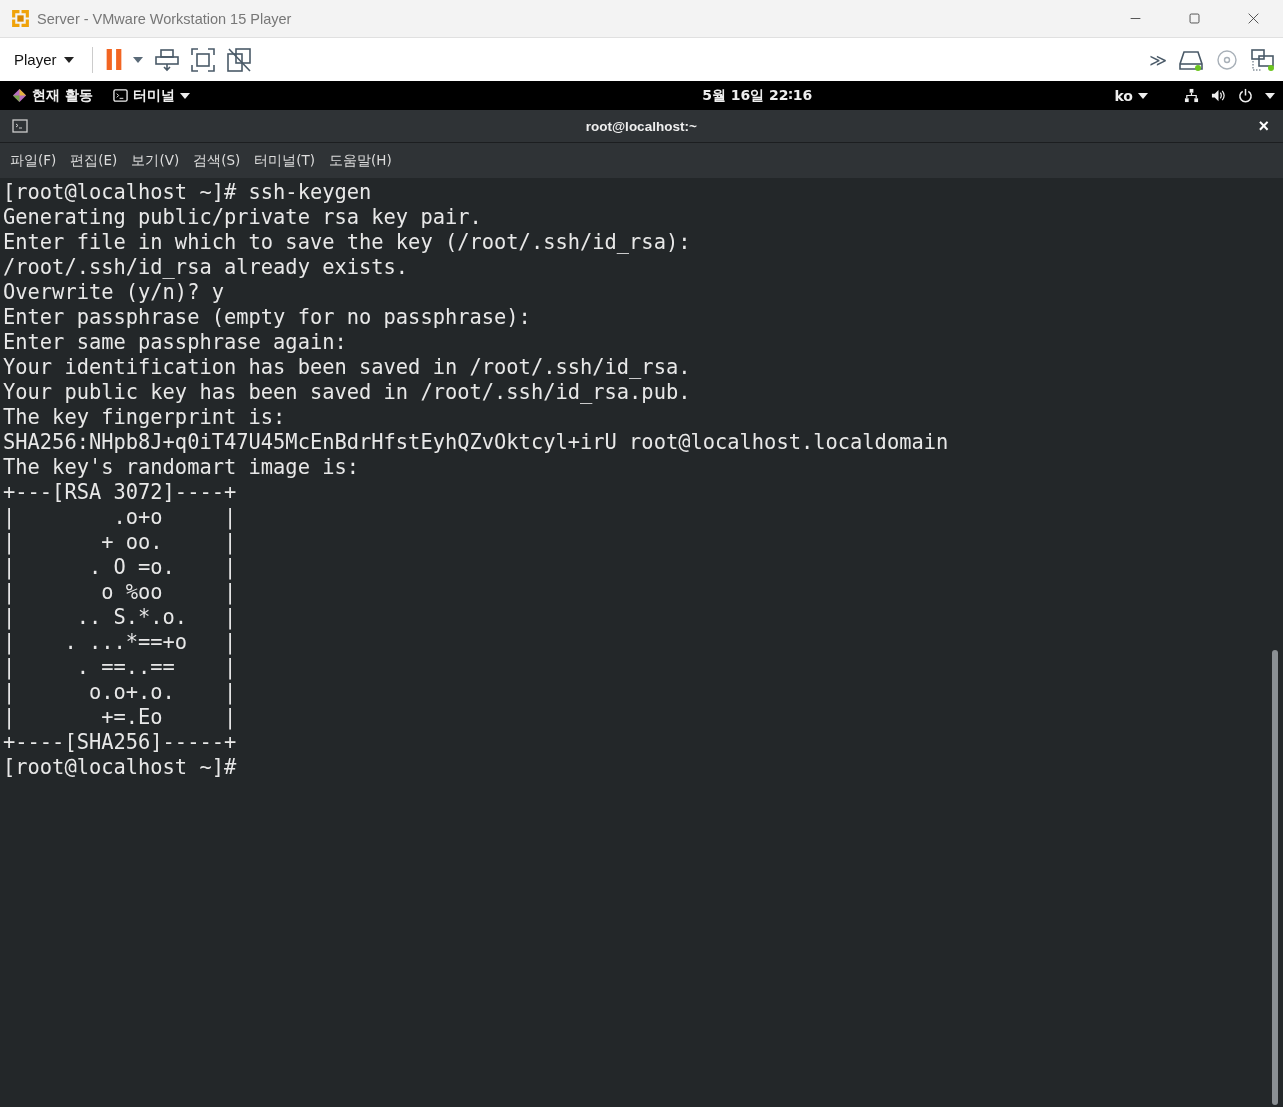 The width and height of the screenshot is (1283, 1107). Describe the element at coordinates (113, 292) in the screenshot. I see `terminal-line: Overwrite (y/n)? y` at that location.